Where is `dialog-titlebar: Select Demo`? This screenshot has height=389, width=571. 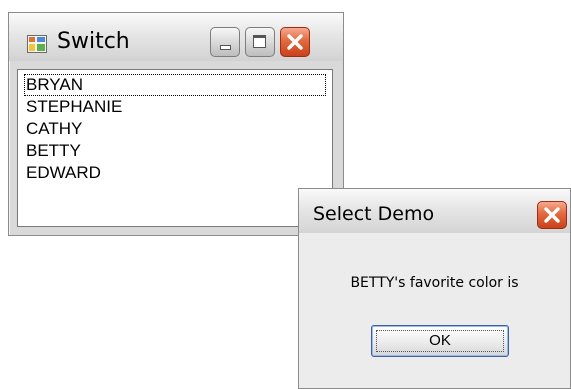
dialog-titlebar: Select Demo is located at coordinates (434, 211).